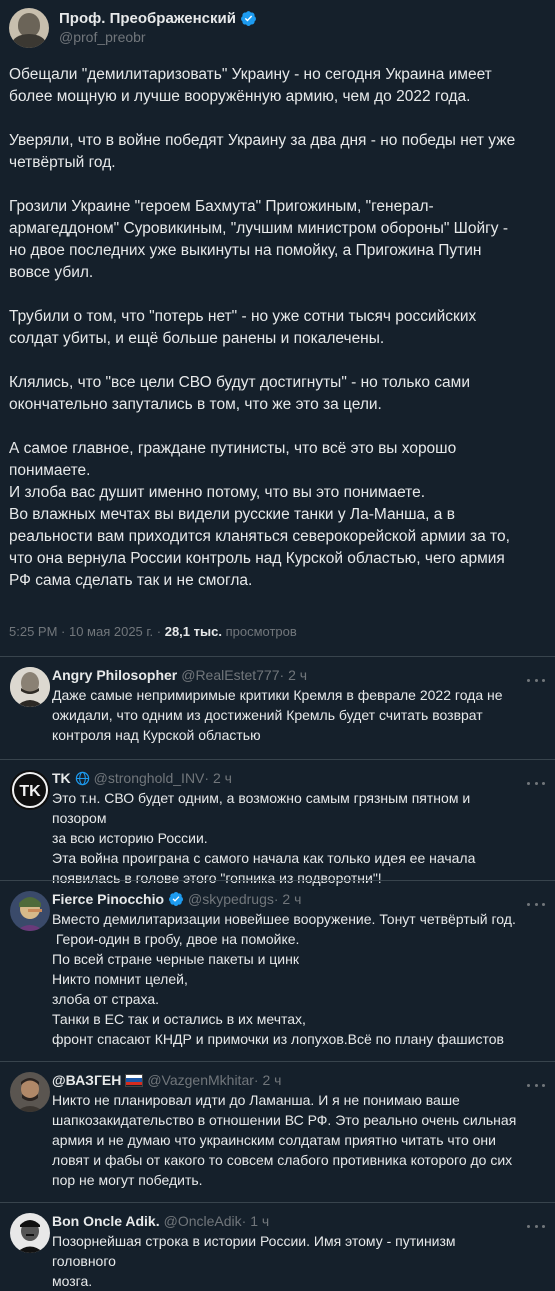 The width and height of the screenshot is (555, 1291). What do you see at coordinates (106, 1221) in the screenshot?
I see `reply-author-name: Bon Oncle Adik.` at bounding box center [106, 1221].